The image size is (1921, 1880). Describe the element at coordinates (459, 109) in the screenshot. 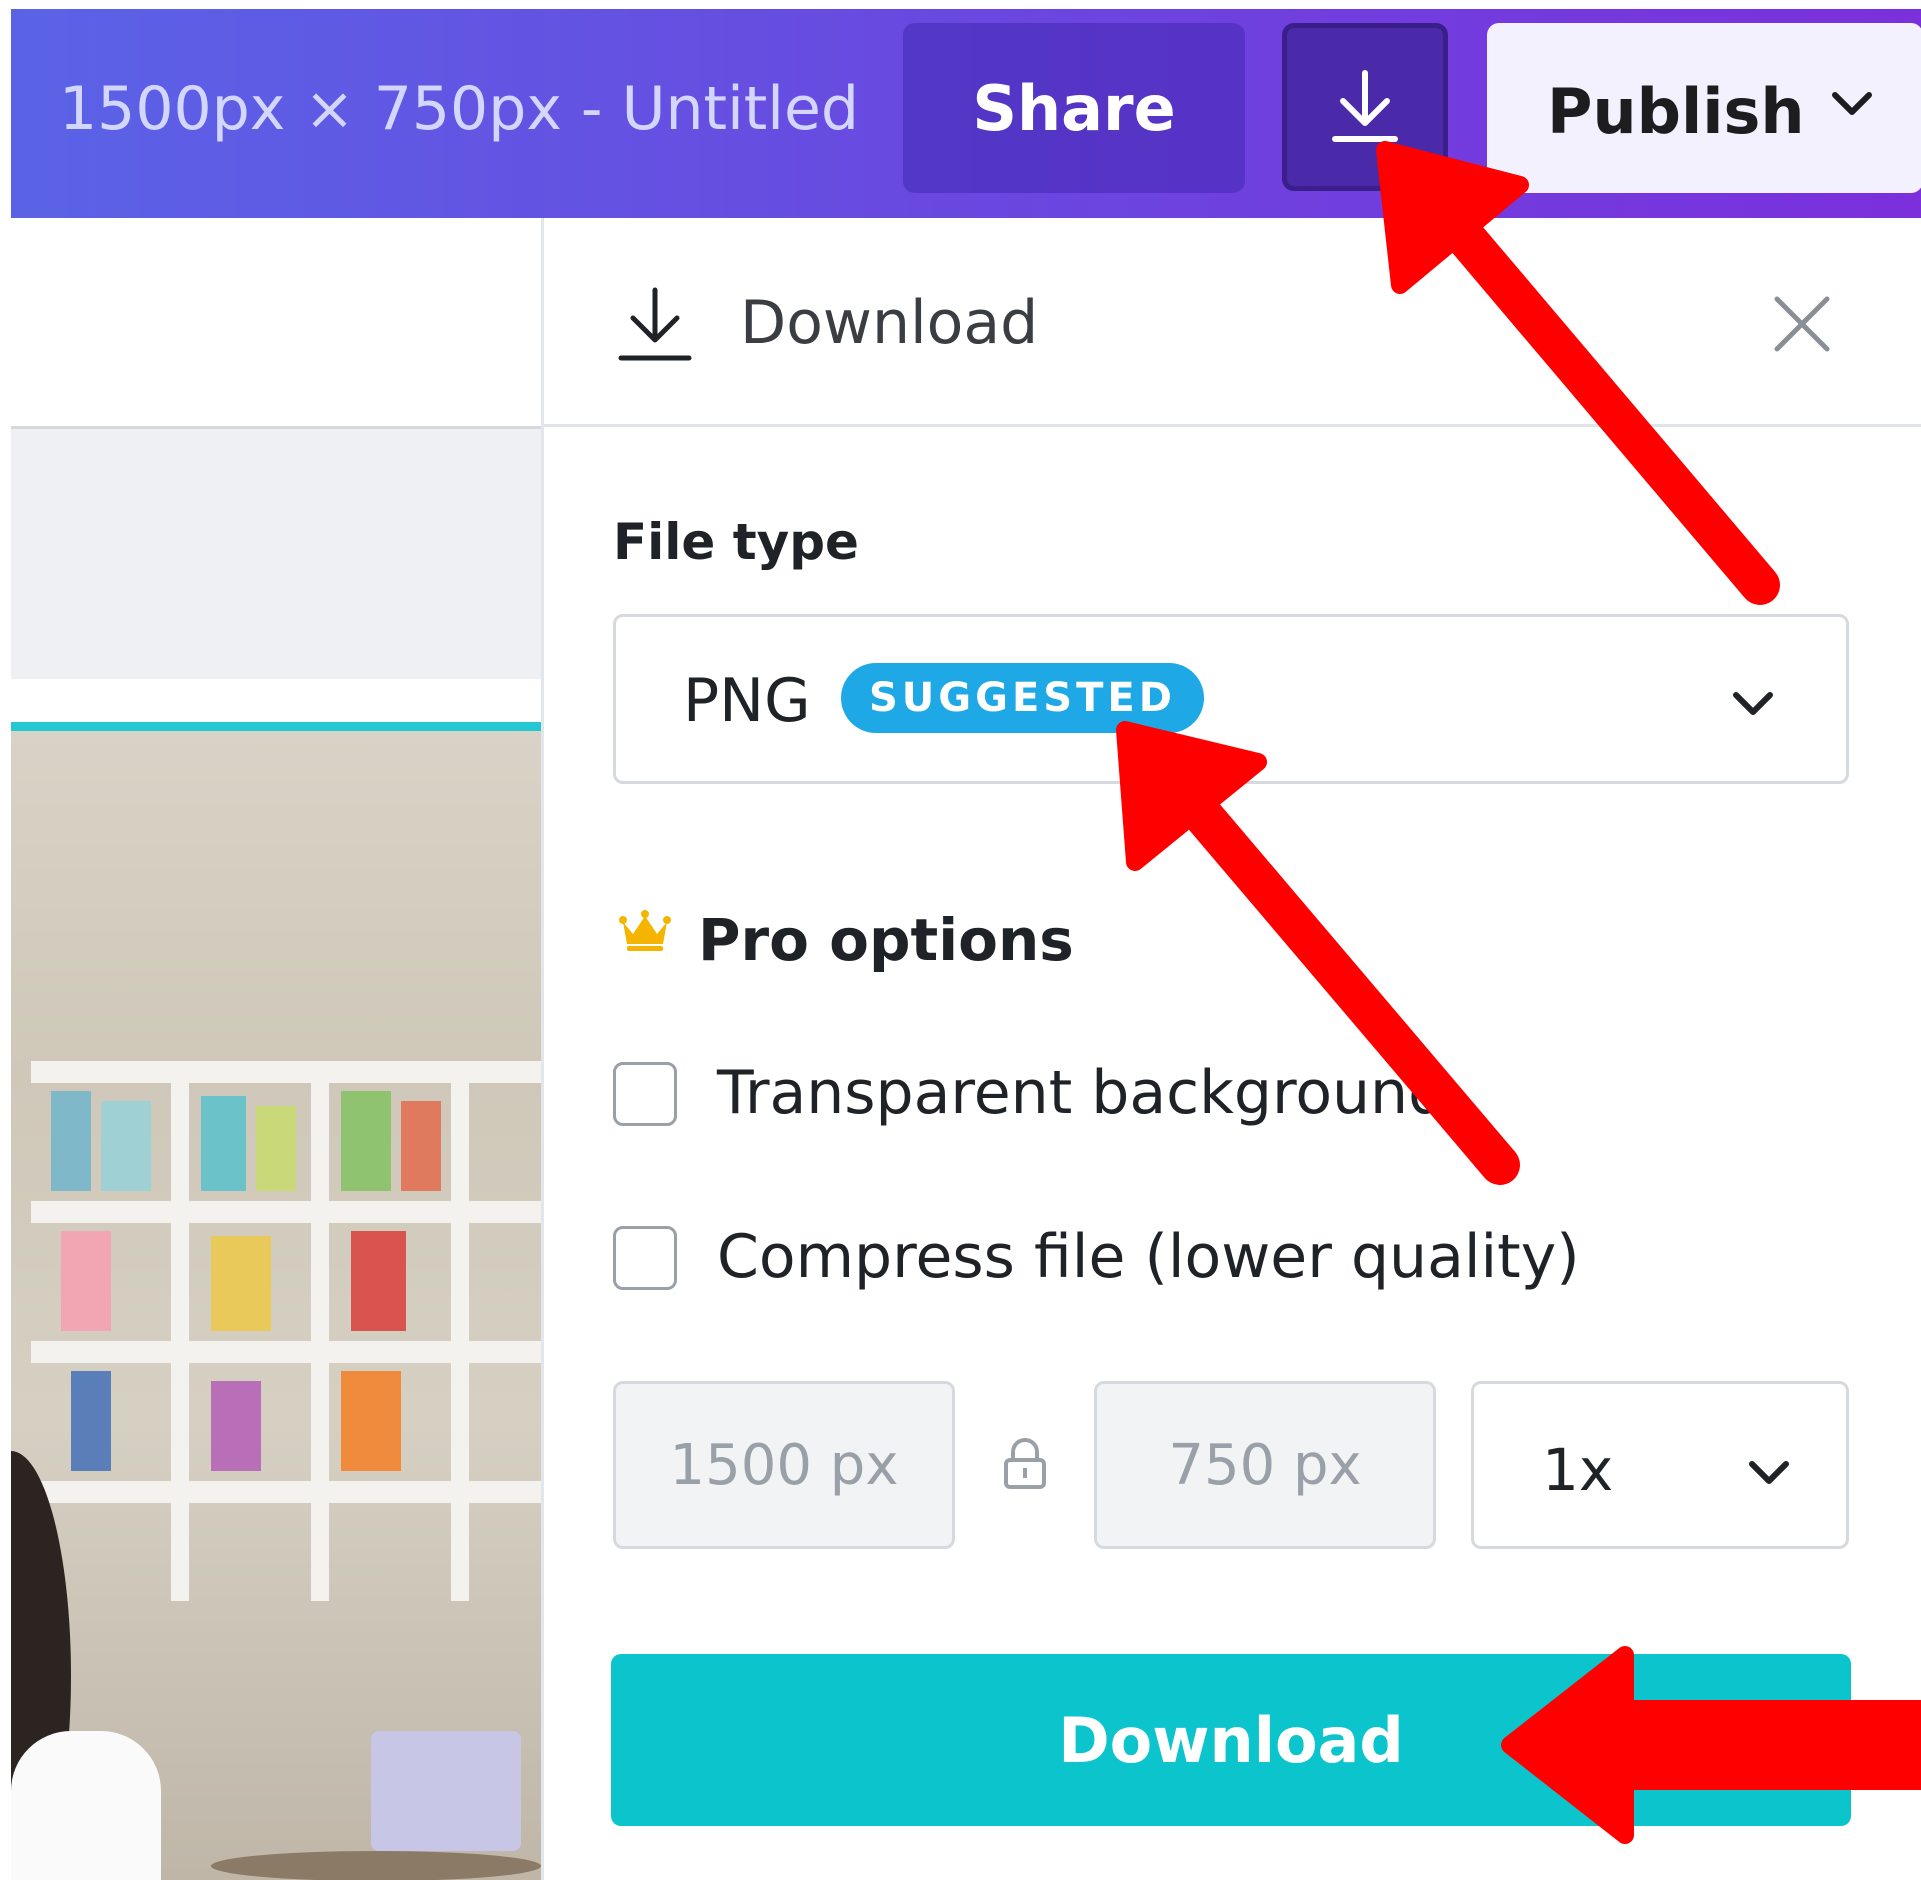

I see `document-title: 1500px × 750px - Untitled` at that location.